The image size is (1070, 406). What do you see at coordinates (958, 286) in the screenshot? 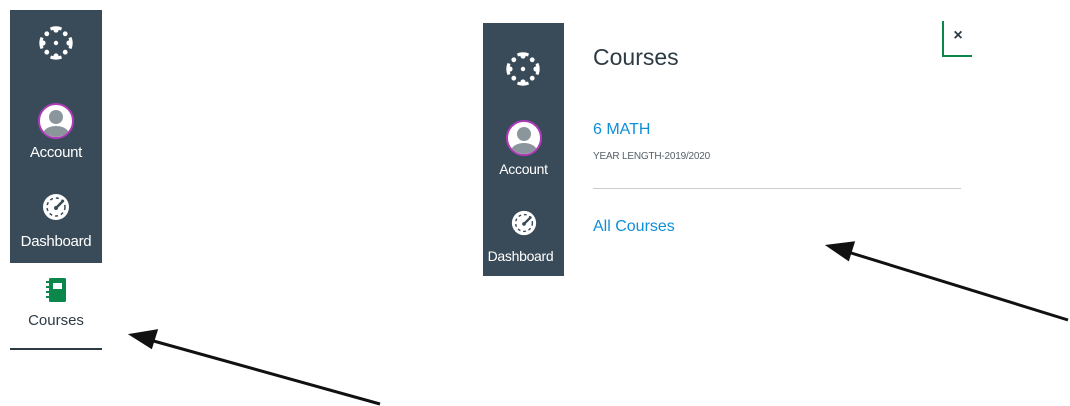
I see `arrow-to-all-courses` at bounding box center [958, 286].